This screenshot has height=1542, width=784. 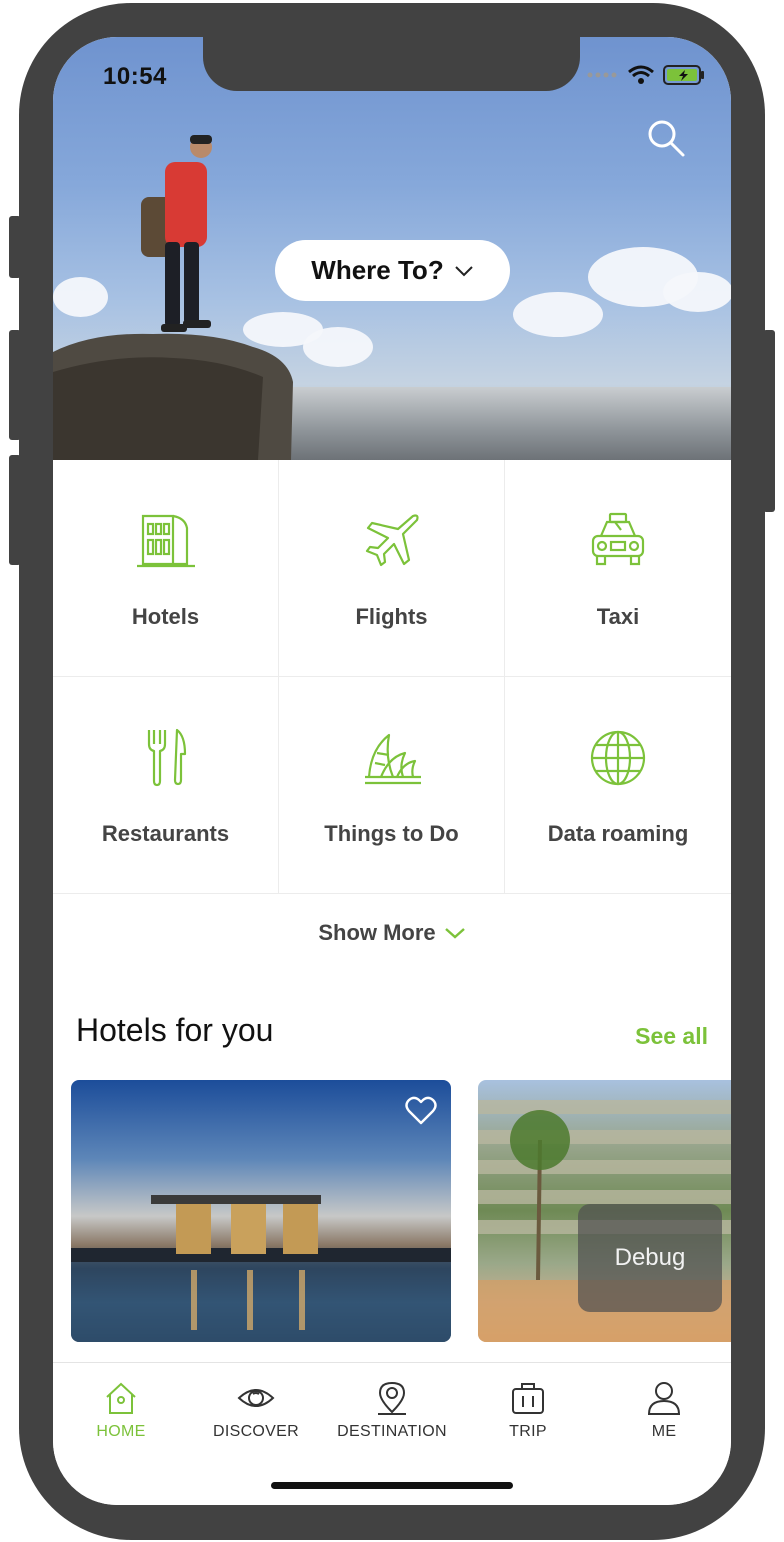 I want to click on tab-destination-label: DESTINATION, so click(x=392, y=1431).